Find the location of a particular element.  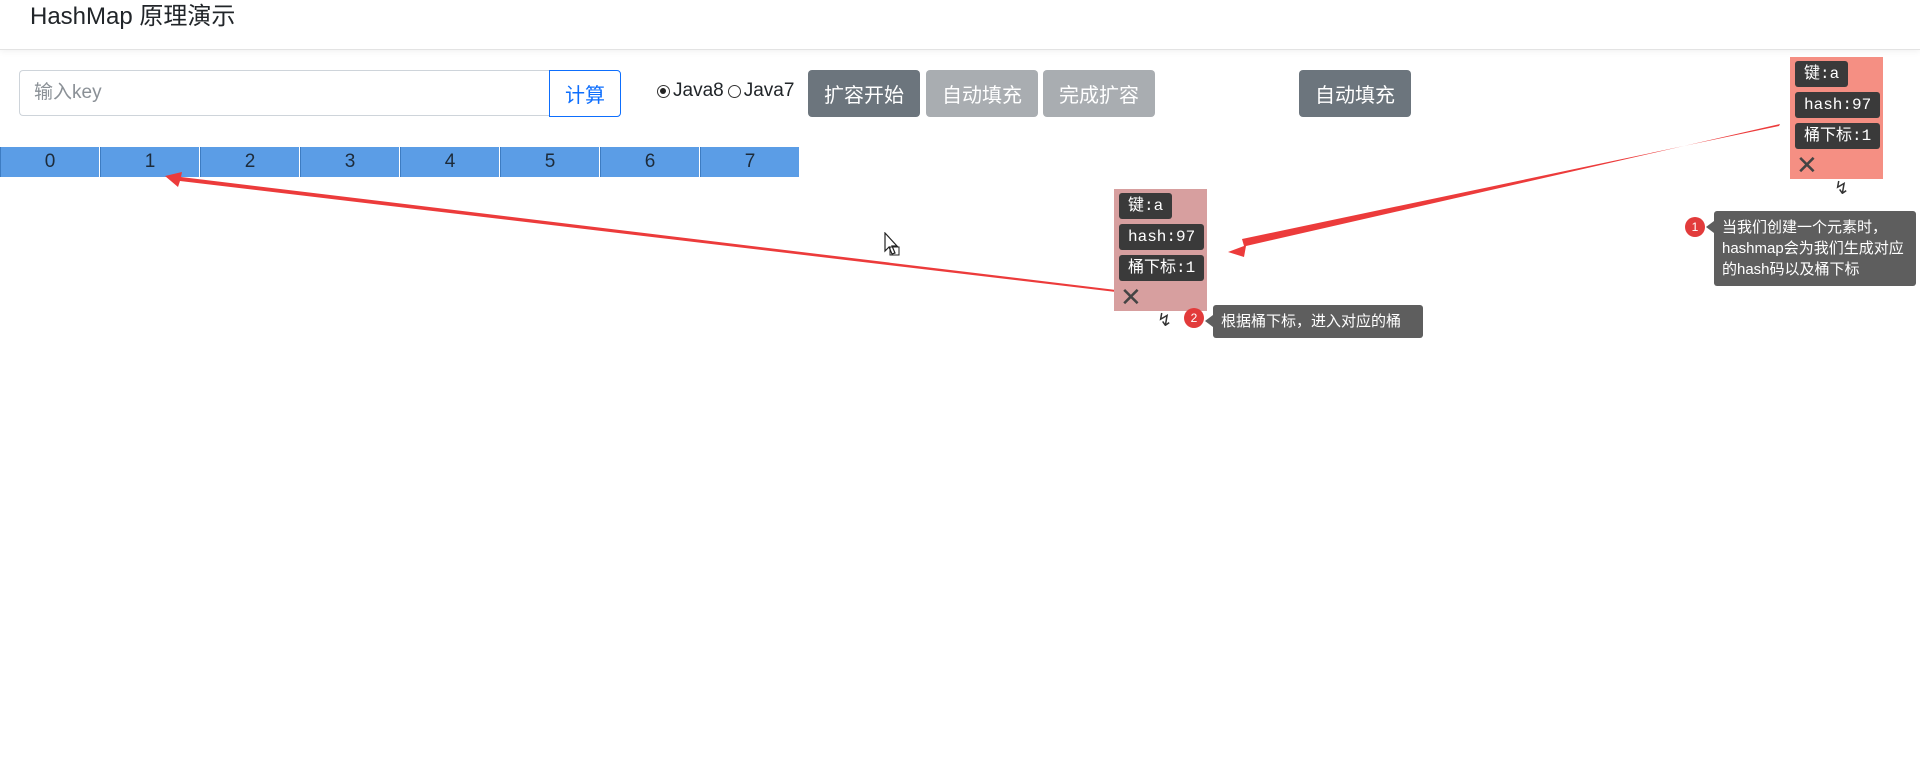

finish-expand-button: 完成扩容 is located at coordinates (1099, 93).